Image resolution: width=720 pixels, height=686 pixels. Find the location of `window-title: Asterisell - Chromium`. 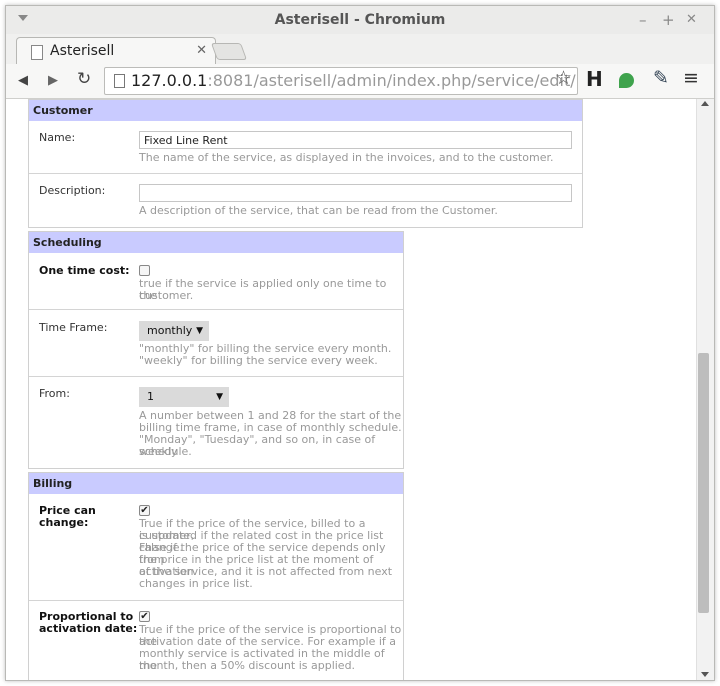

window-title: Asterisell - Chromium is located at coordinates (360, 20).